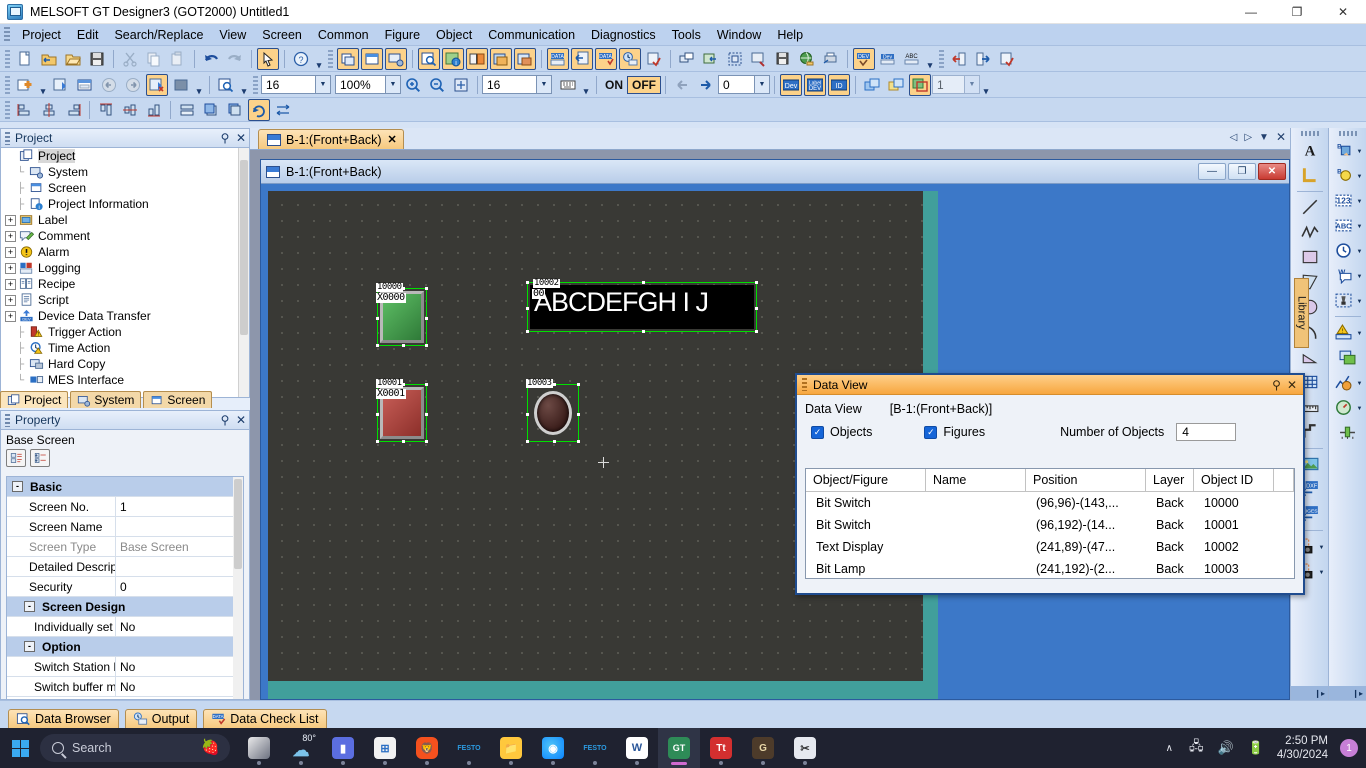 The width and height of the screenshot is (1366, 768). What do you see at coordinates (40, 458) in the screenshot?
I see `sort-alpha-icon` at bounding box center [40, 458].